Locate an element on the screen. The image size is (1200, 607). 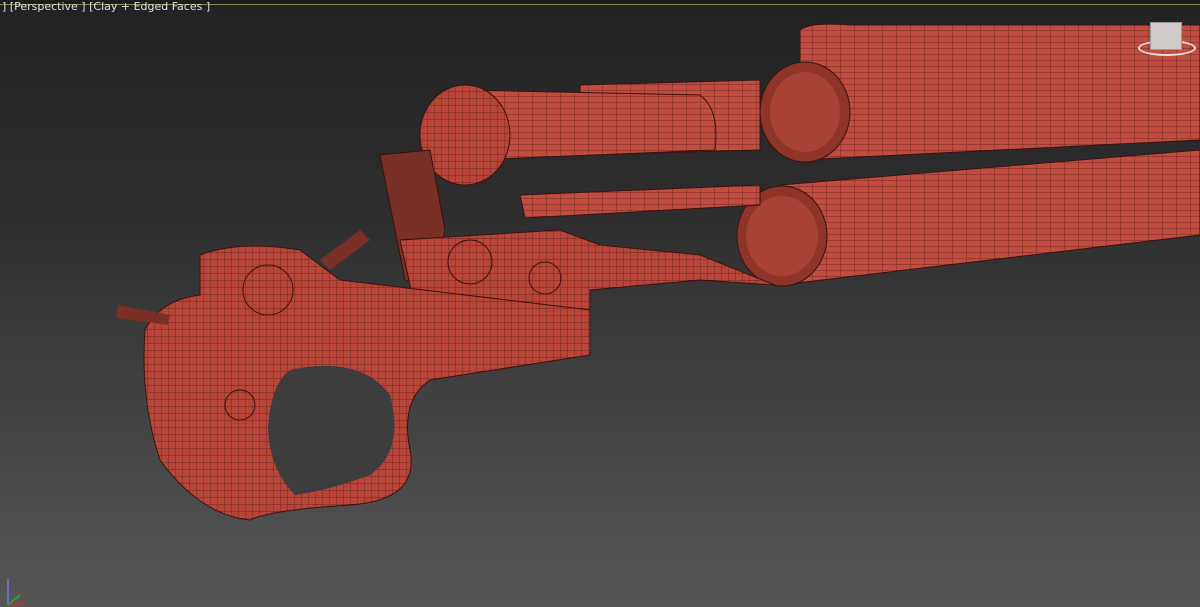
viewport-view-menu: [Perspective ] is located at coordinates (49, 6).